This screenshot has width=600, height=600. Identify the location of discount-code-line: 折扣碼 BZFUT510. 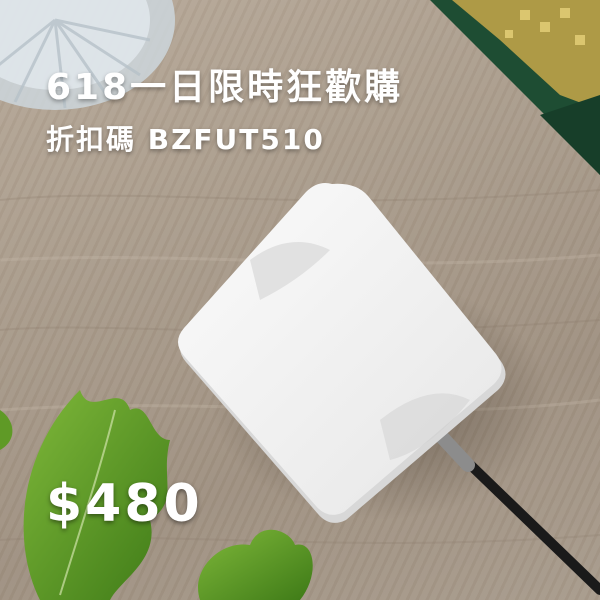
(185, 139).